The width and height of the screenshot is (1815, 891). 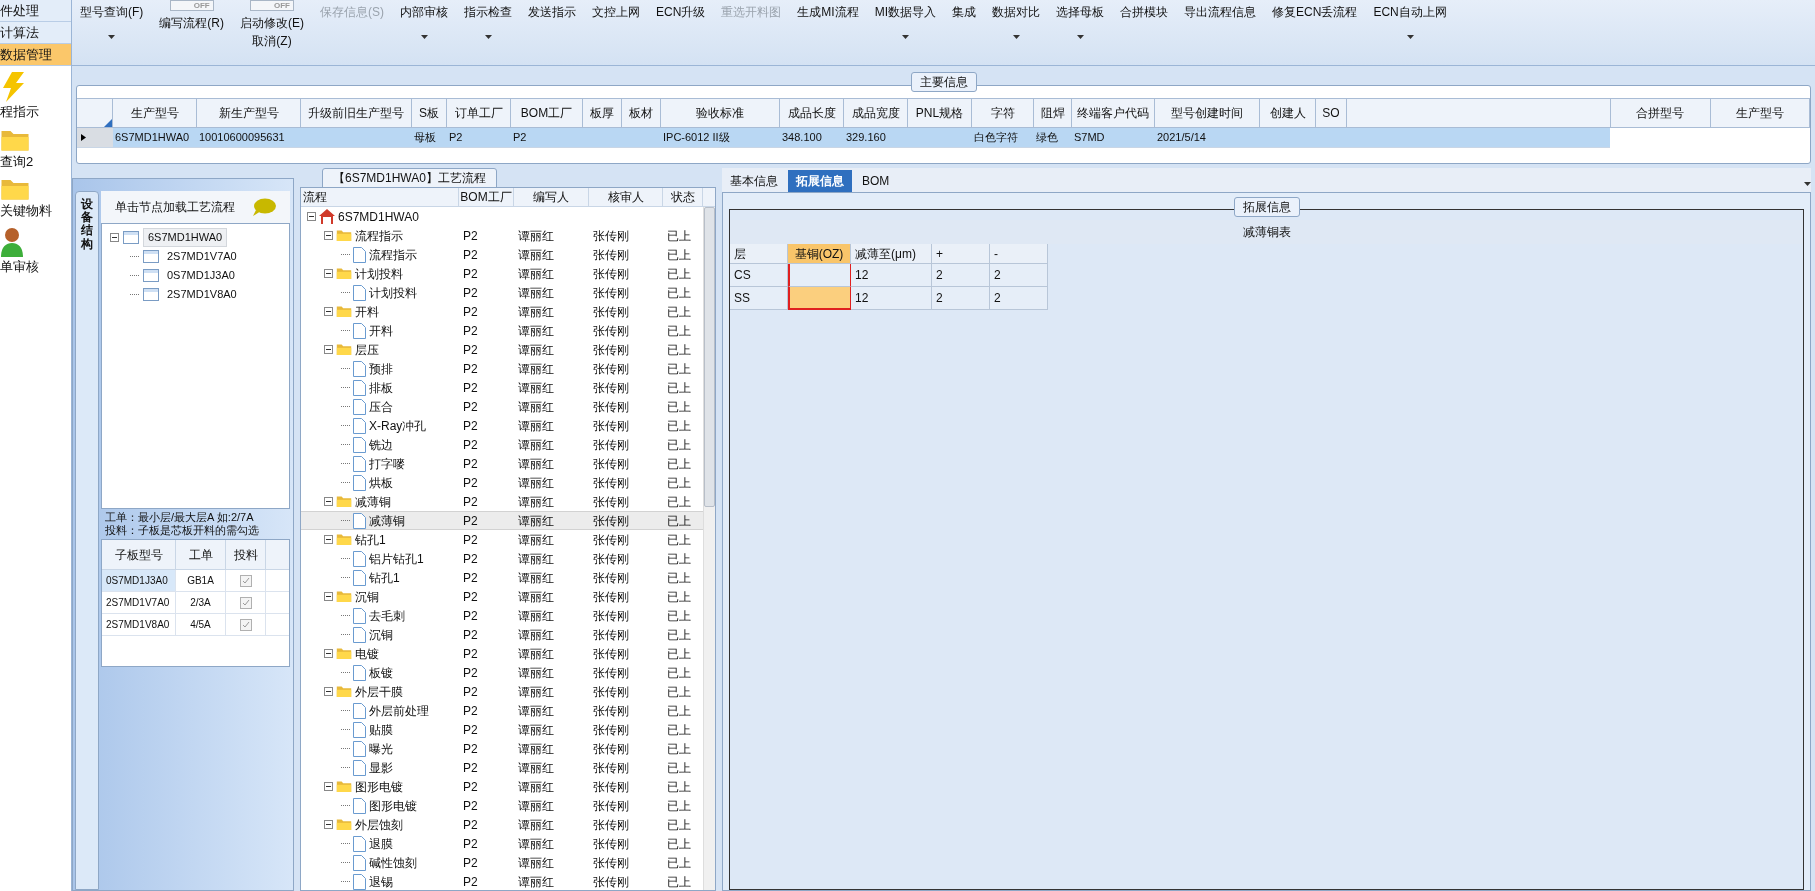 What do you see at coordinates (1003, 113) in the screenshot?
I see `column-header: 字符` at bounding box center [1003, 113].